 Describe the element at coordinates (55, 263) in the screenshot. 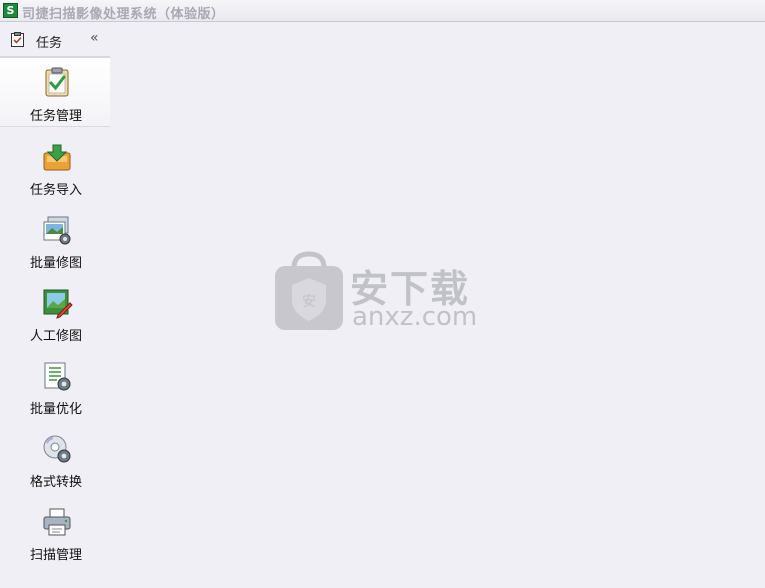

I see `sidebar-item-label: 批量修图` at that location.